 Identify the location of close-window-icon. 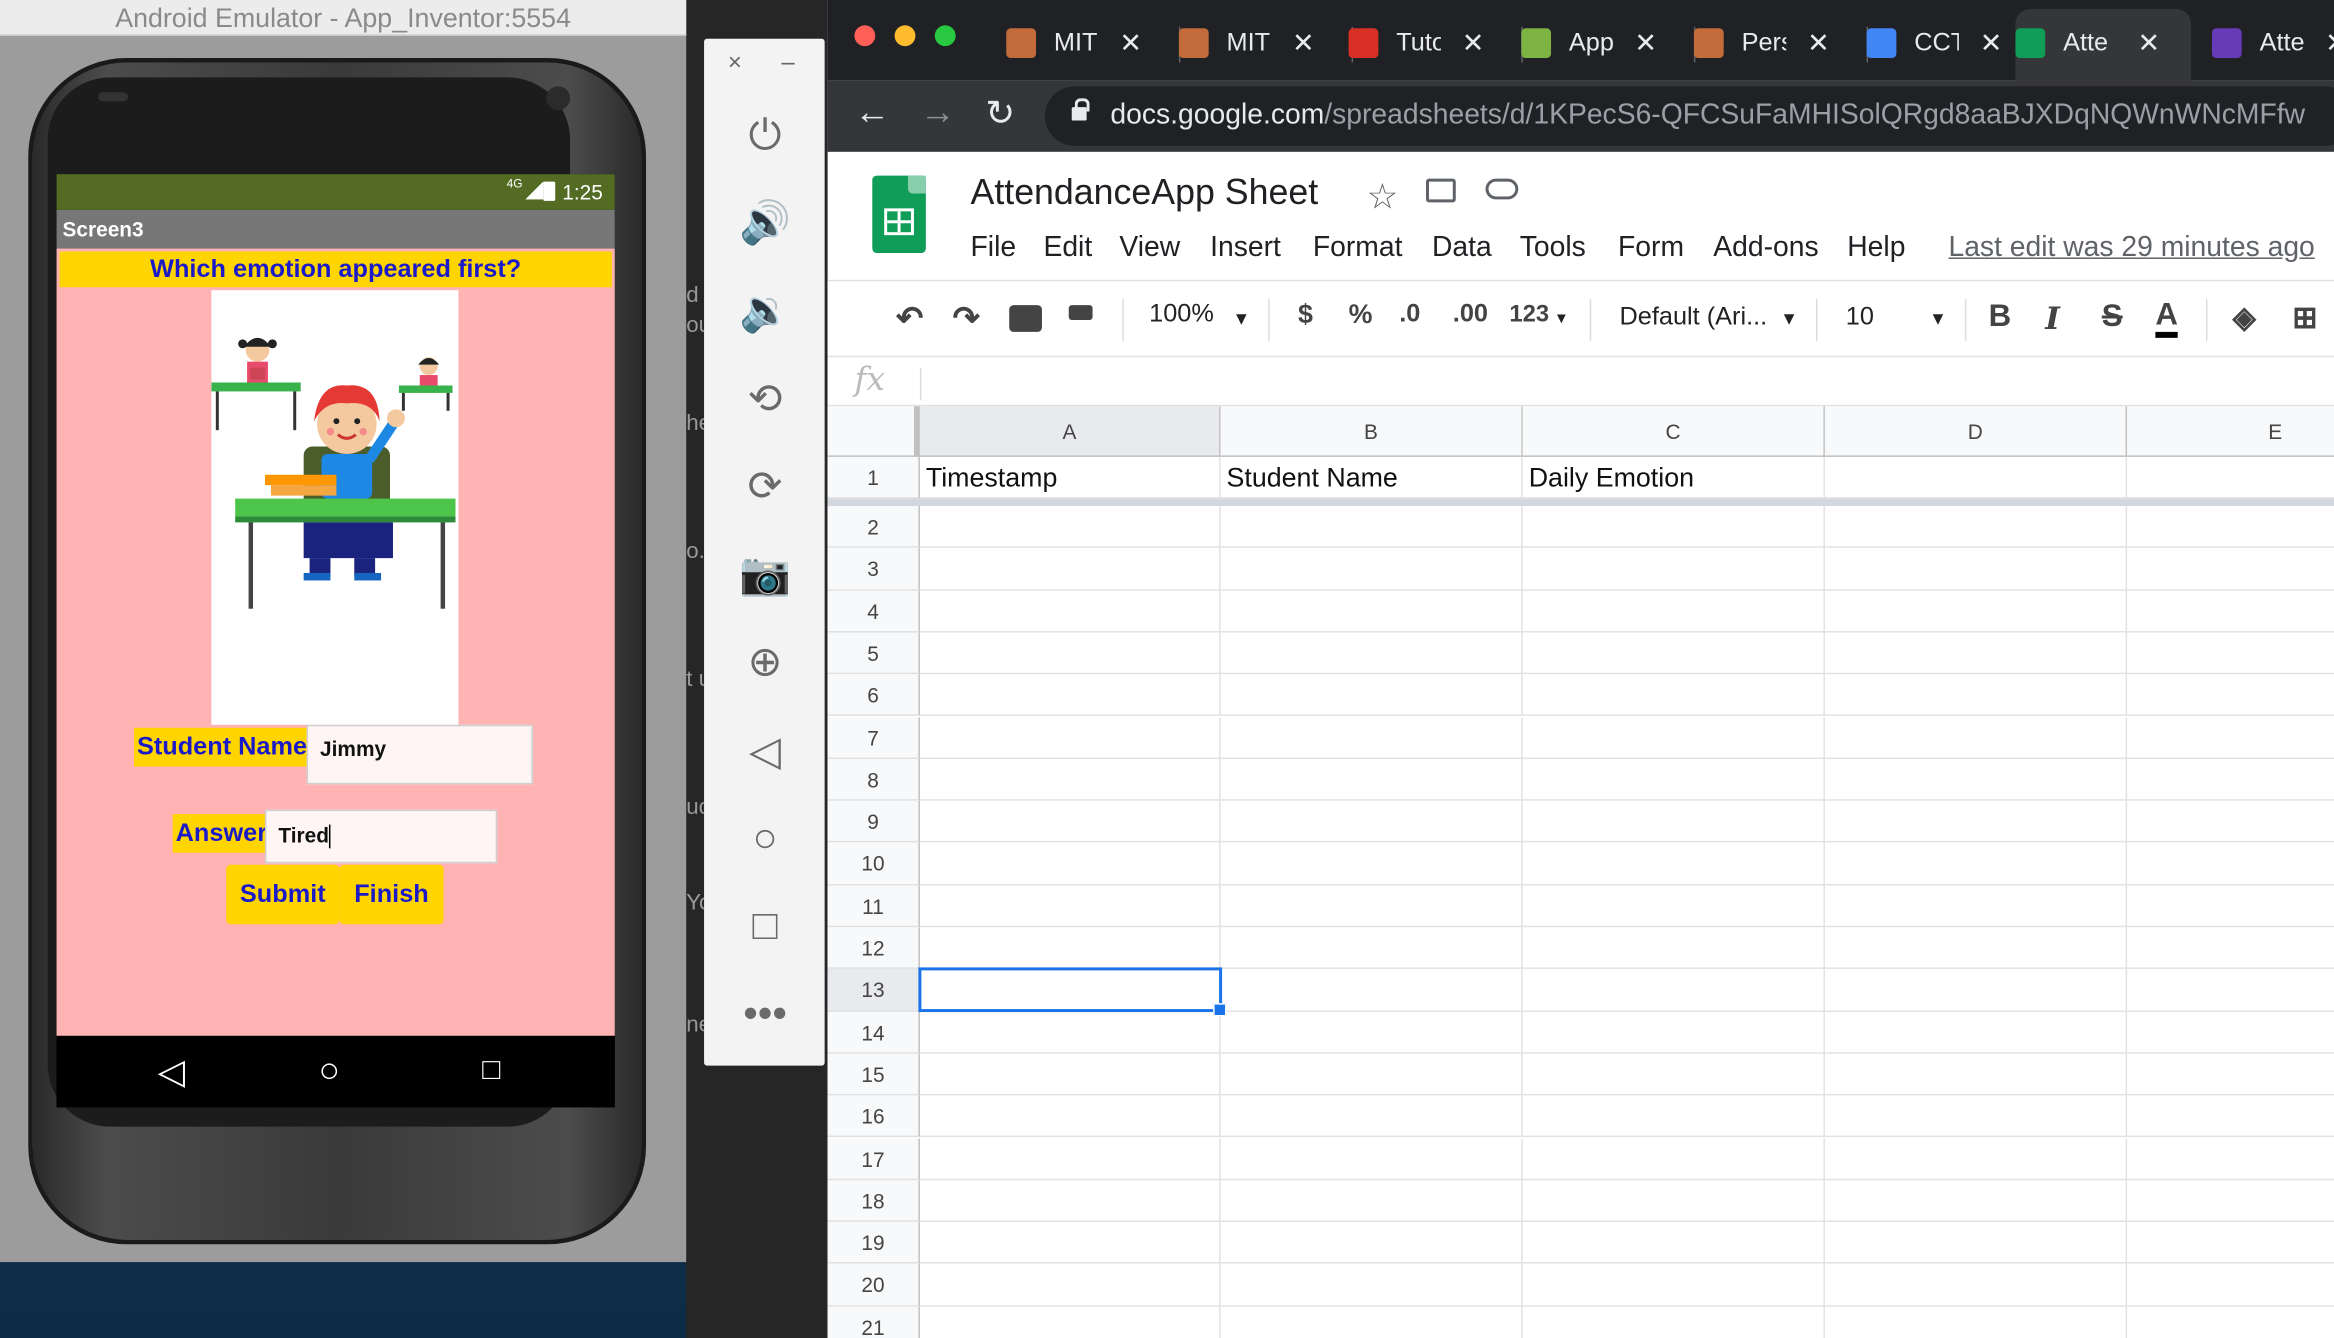
(865, 36).